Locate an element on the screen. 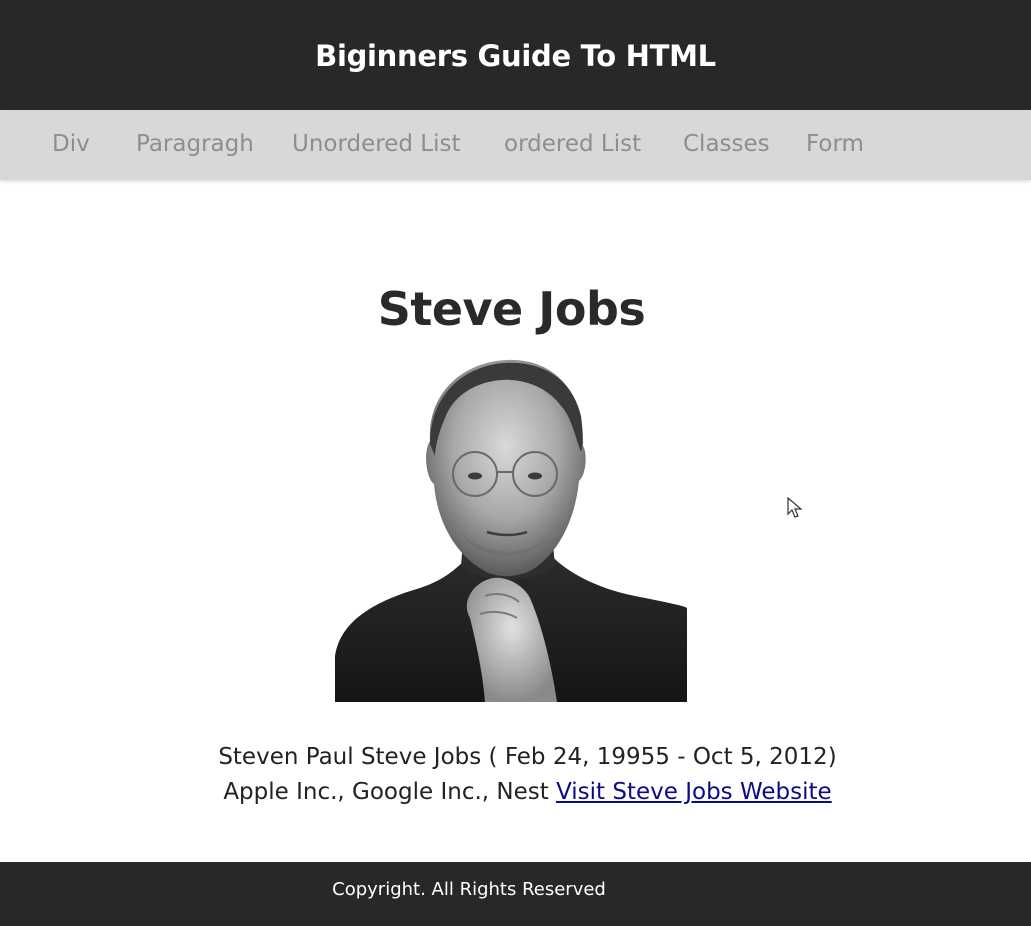  nav-item-classes: Classes is located at coordinates (726, 145).